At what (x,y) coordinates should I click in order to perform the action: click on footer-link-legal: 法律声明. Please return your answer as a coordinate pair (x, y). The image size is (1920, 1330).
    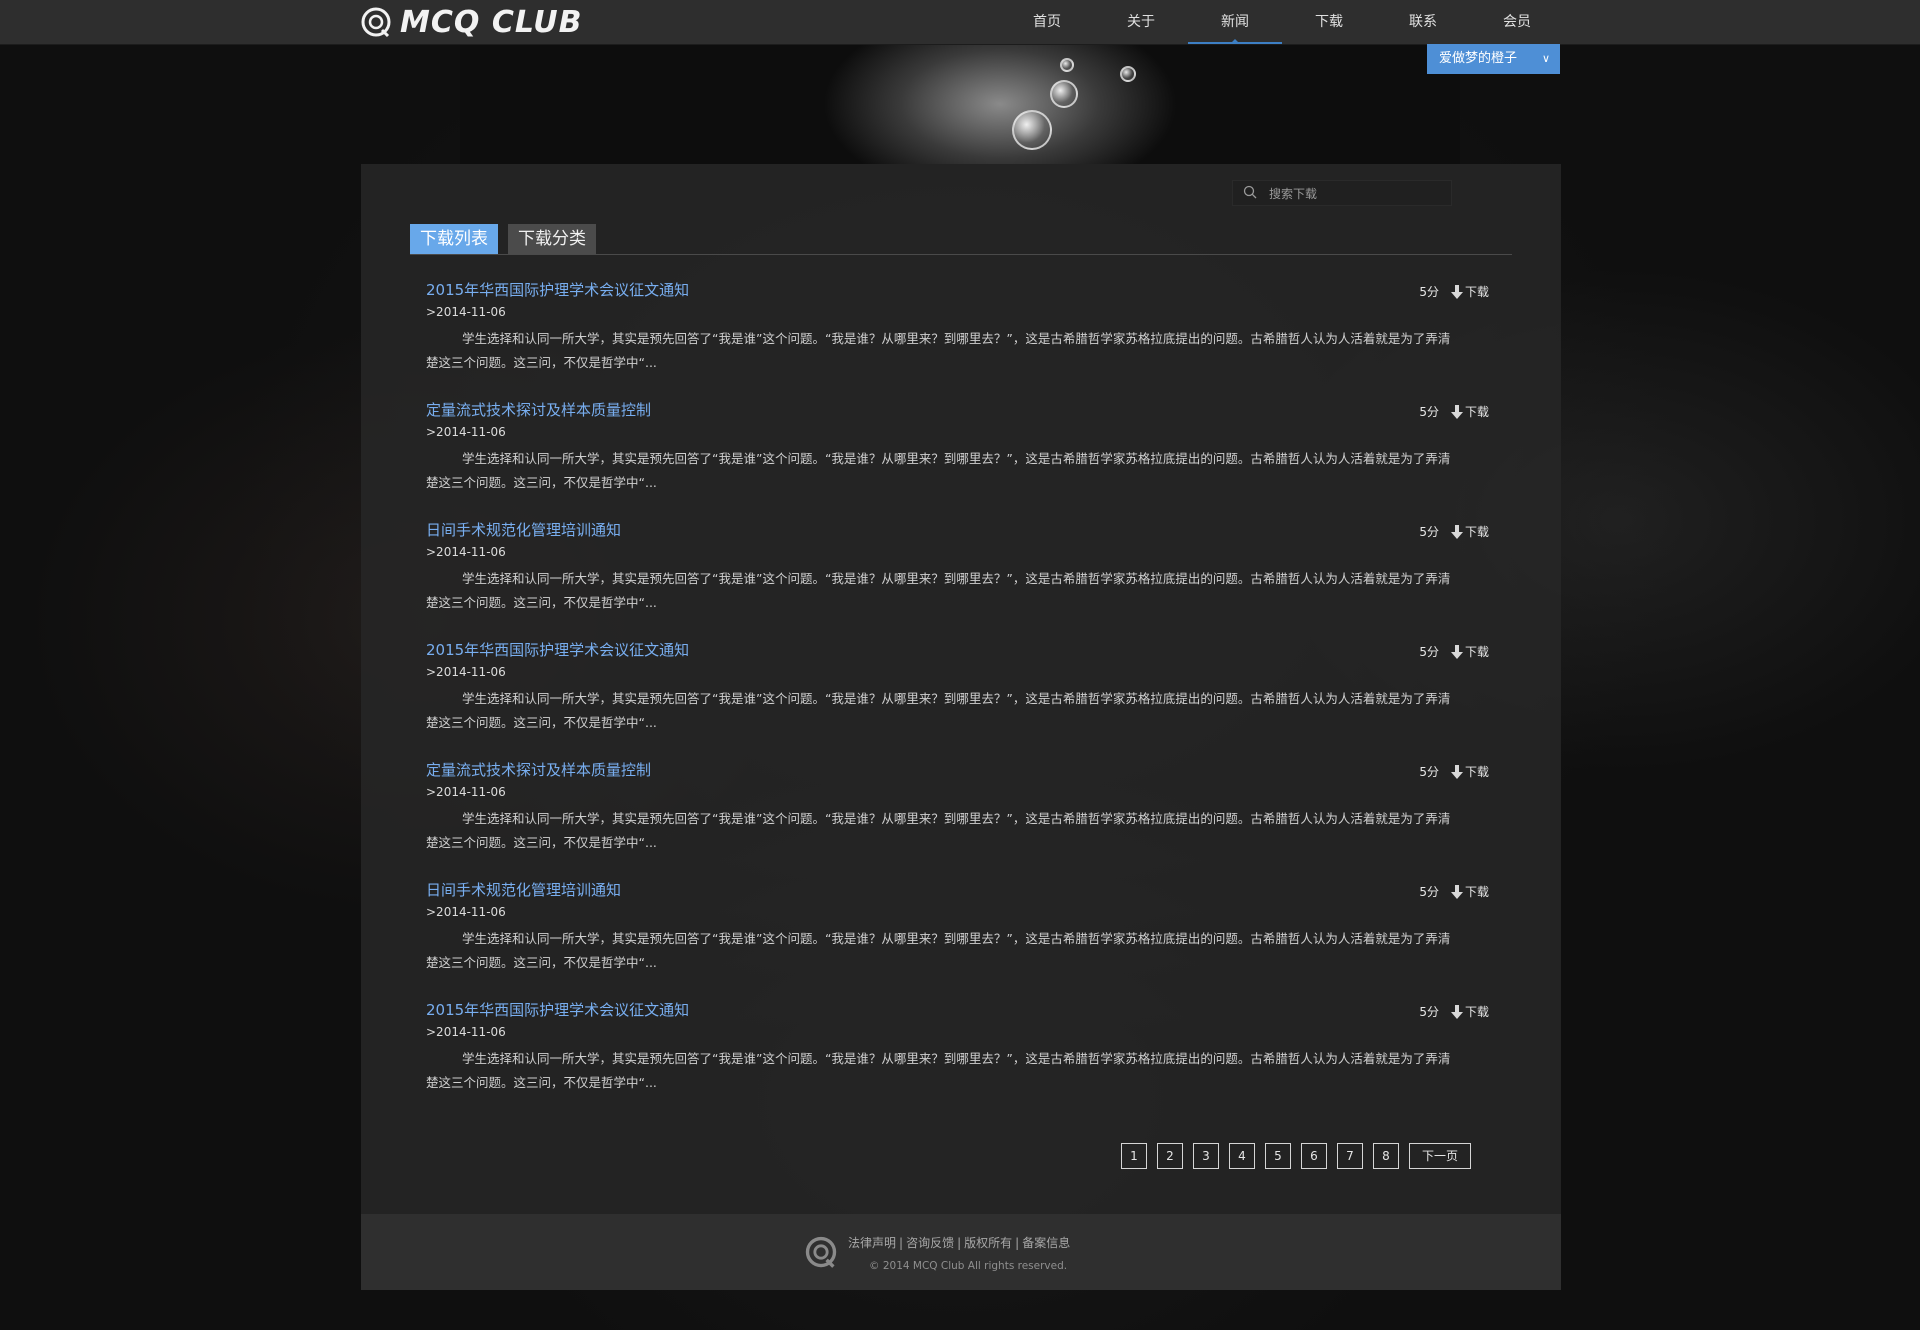
    Looking at the image, I should click on (872, 1243).